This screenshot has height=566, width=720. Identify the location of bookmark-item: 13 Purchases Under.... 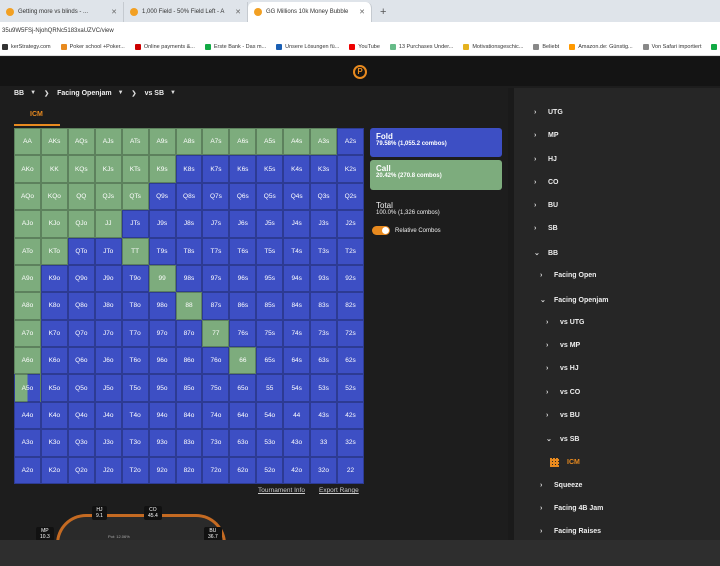
(421, 47).